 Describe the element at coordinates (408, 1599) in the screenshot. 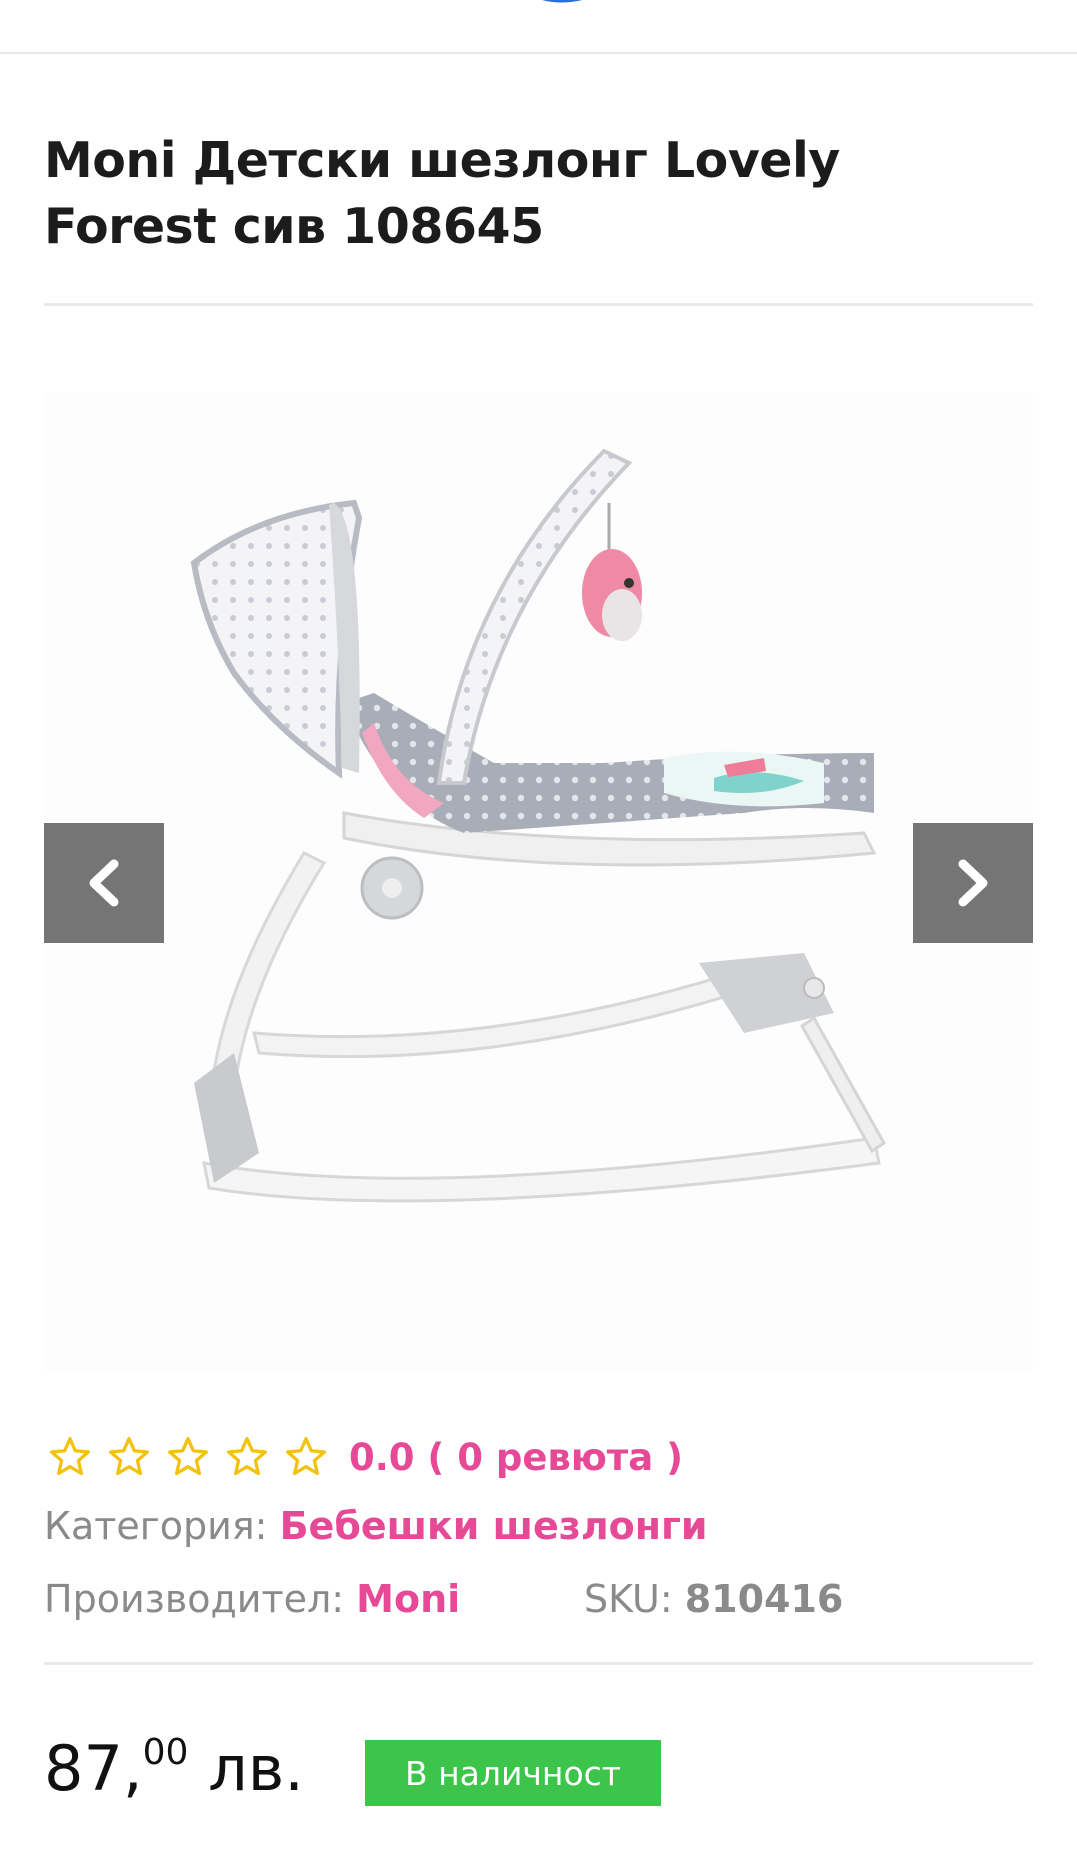

I see `manufacturer-link: Moni` at that location.